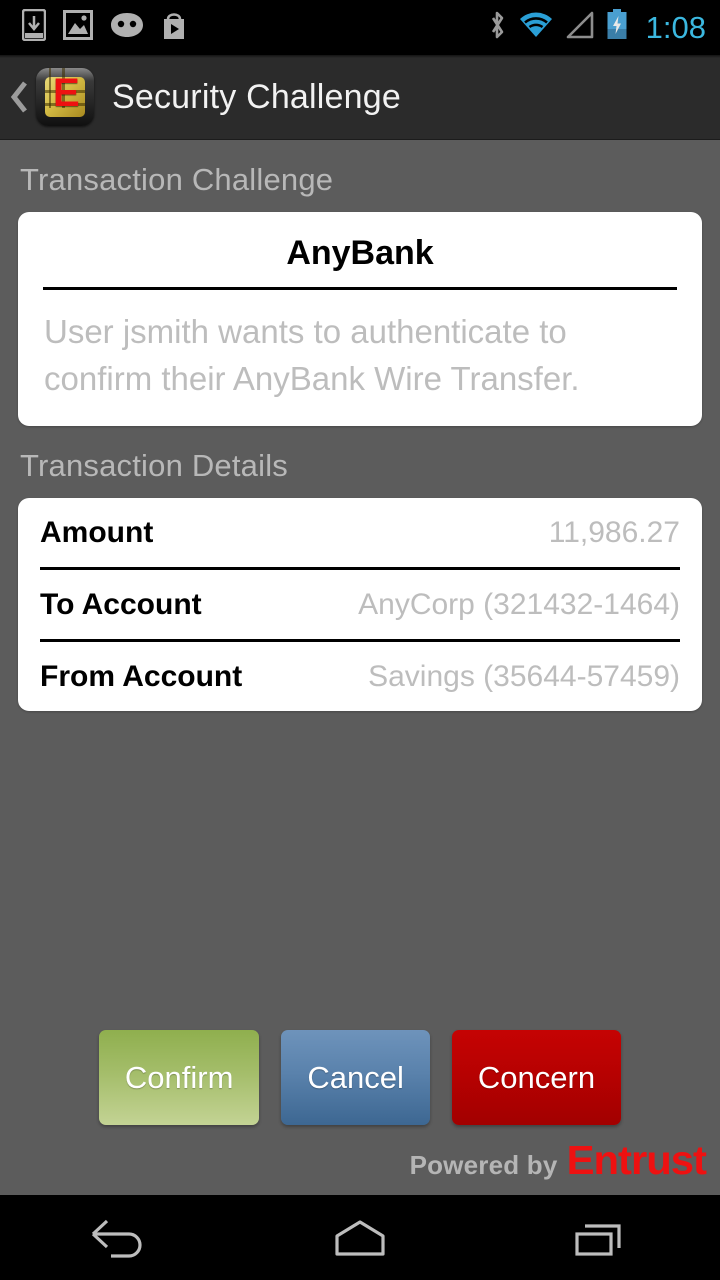  Describe the element at coordinates (78, 27) in the screenshot. I see `screenshot-image-icon` at that location.